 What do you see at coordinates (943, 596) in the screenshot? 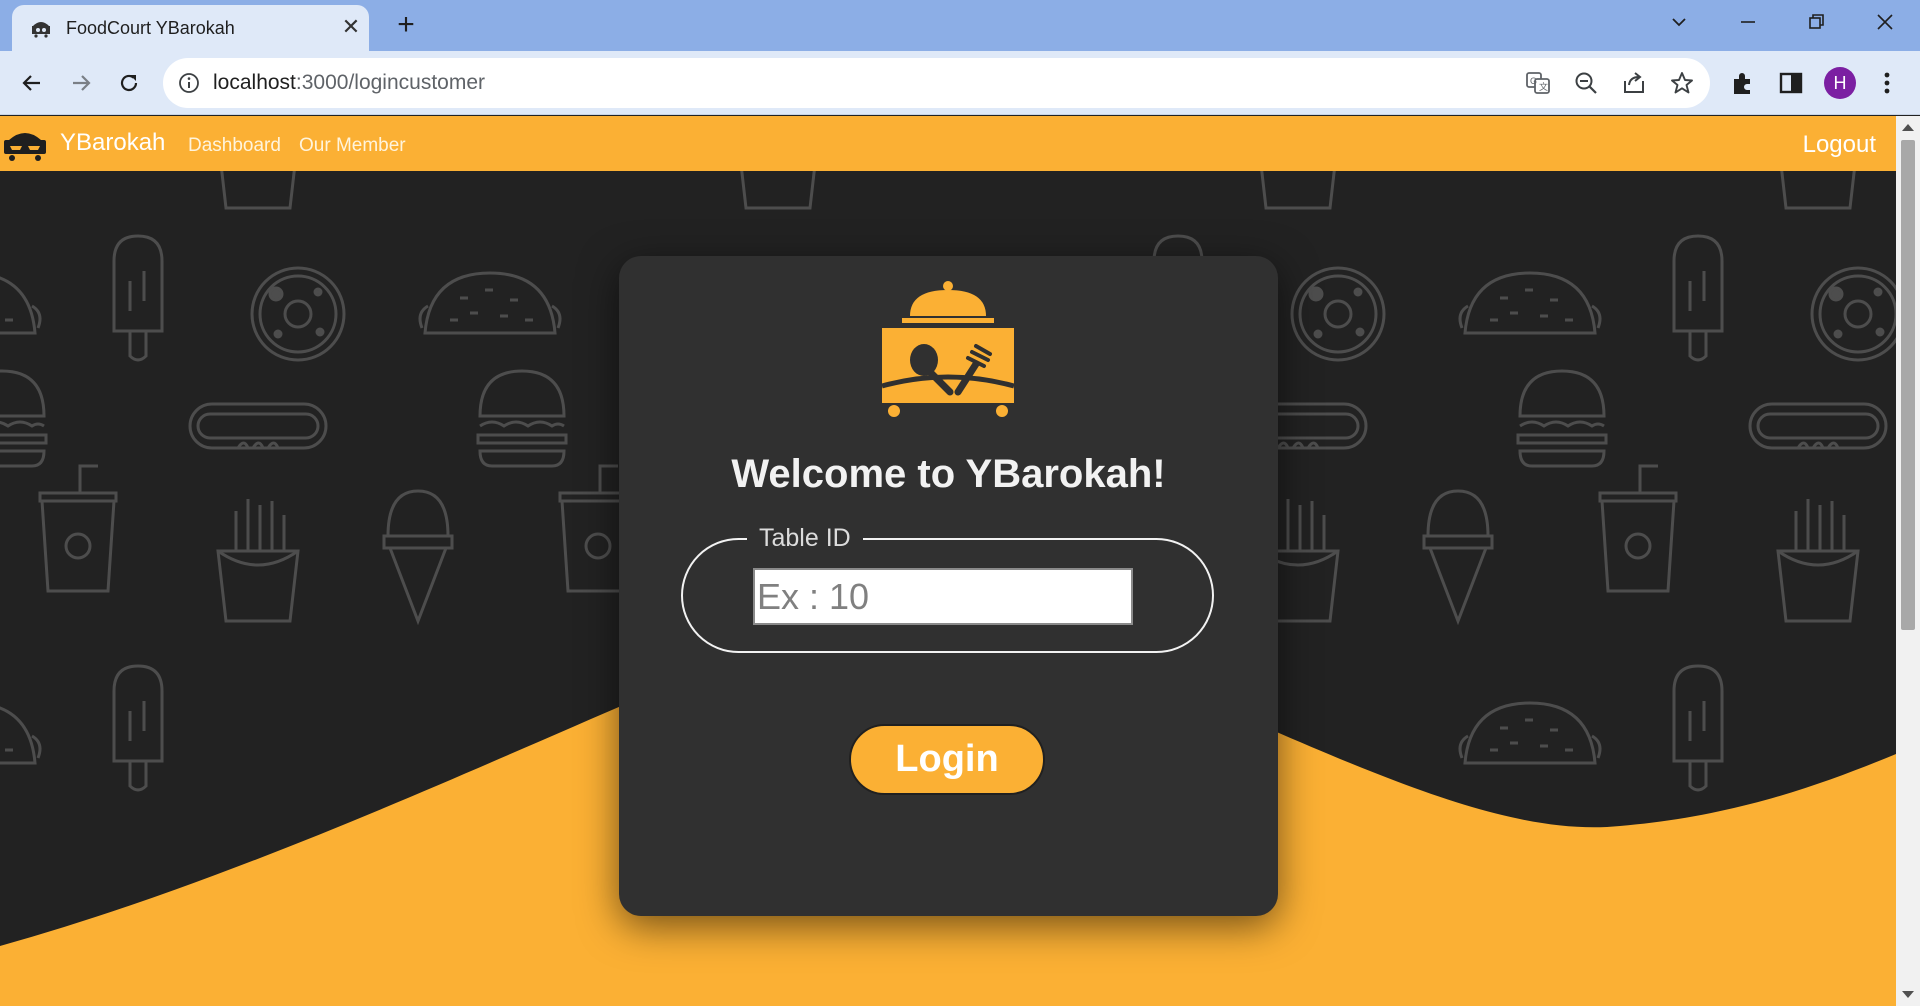
I see `table-id-input` at bounding box center [943, 596].